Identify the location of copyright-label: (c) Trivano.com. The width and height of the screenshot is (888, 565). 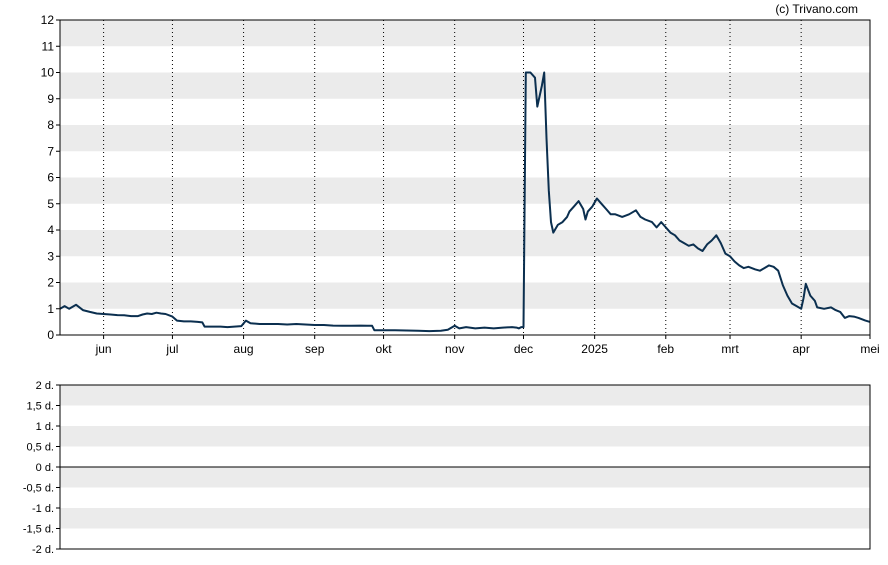
(816, 9).